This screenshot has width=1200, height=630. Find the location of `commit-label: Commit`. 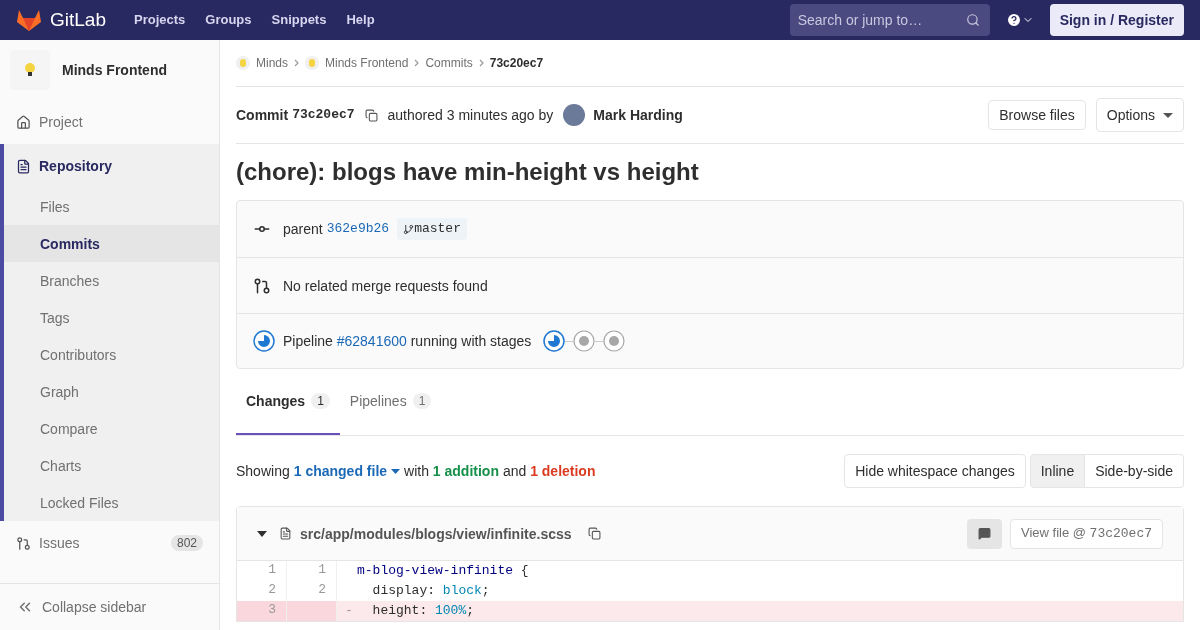

commit-label: Commit is located at coordinates (262, 115).